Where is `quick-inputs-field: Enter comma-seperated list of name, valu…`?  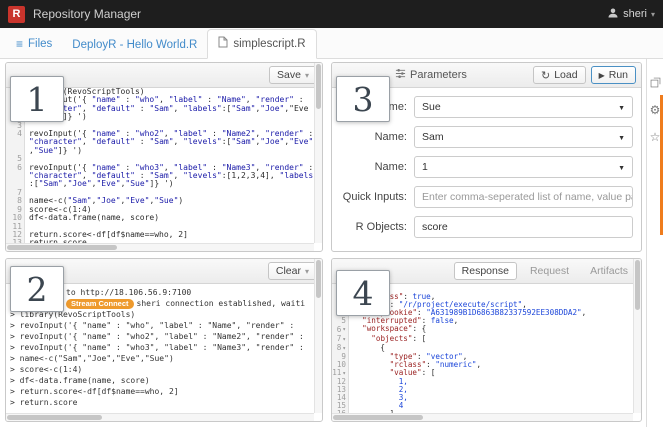
quick-inputs-field: Enter comma-seperated list of name, valu… is located at coordinates (523, 197).